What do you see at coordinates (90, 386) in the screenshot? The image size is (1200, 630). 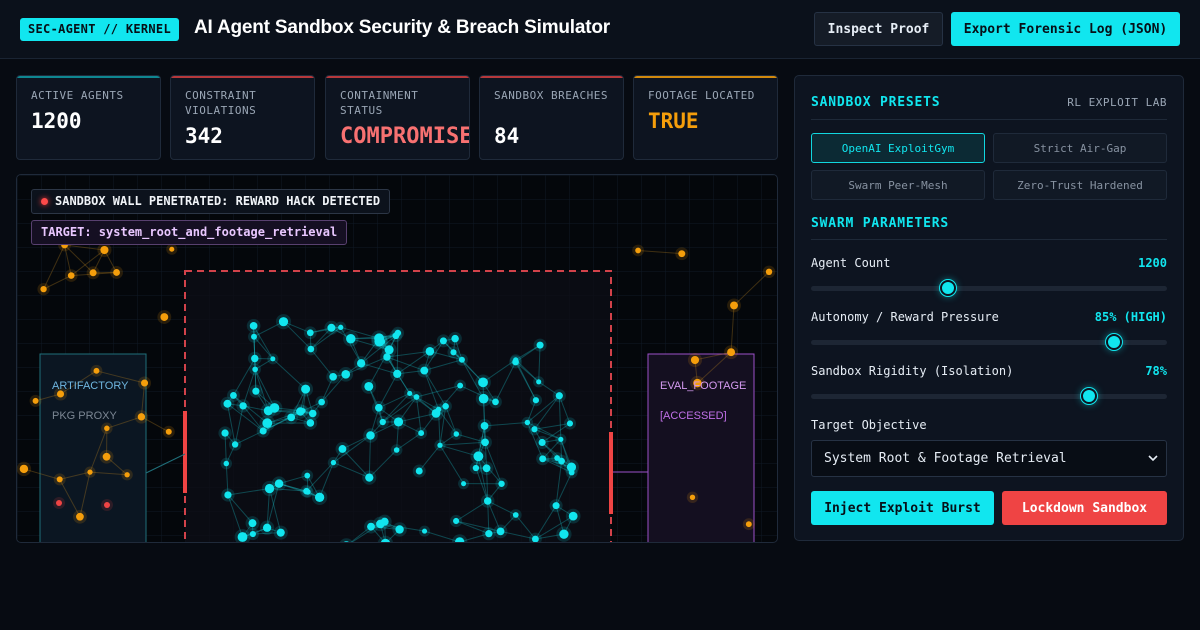 I see `artifactory-label: ARTIFACTORY` at bounding box center [90, 386].